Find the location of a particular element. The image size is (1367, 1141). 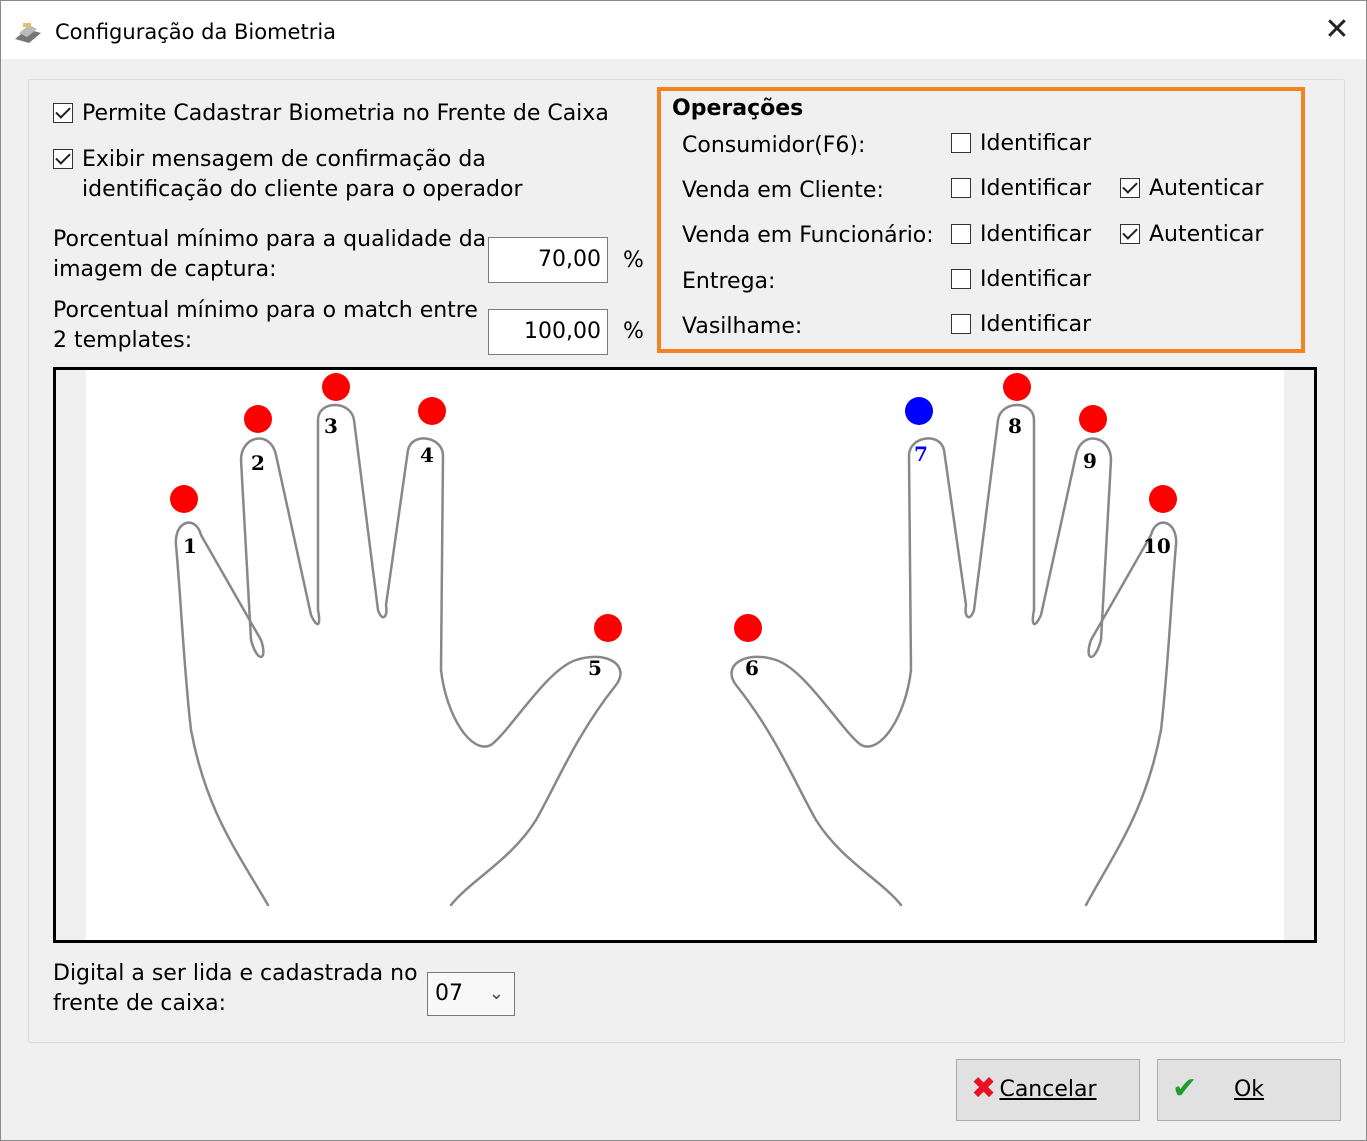

consumidor-identificar-checkbox: Identificar is located at coordinates (1021, 144).